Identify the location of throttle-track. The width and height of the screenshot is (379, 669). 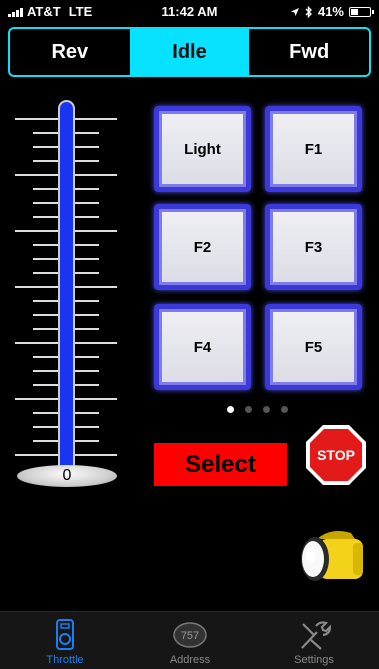
(66, 287).